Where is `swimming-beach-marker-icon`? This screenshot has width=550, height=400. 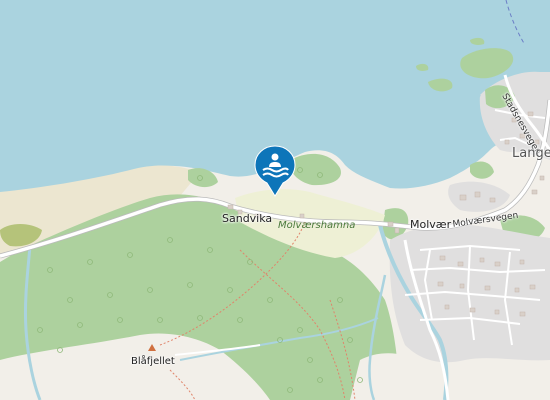
swimming-beach-marker-icon is located at coordinates (275, 173).